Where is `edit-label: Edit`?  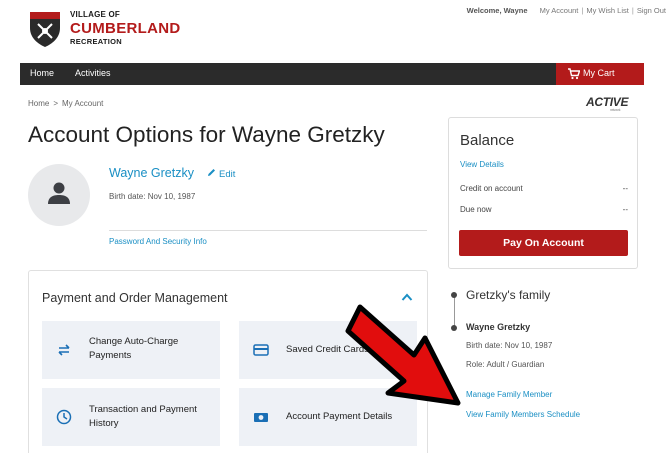
edit-label: Edit is located at coordinates (227, 174).